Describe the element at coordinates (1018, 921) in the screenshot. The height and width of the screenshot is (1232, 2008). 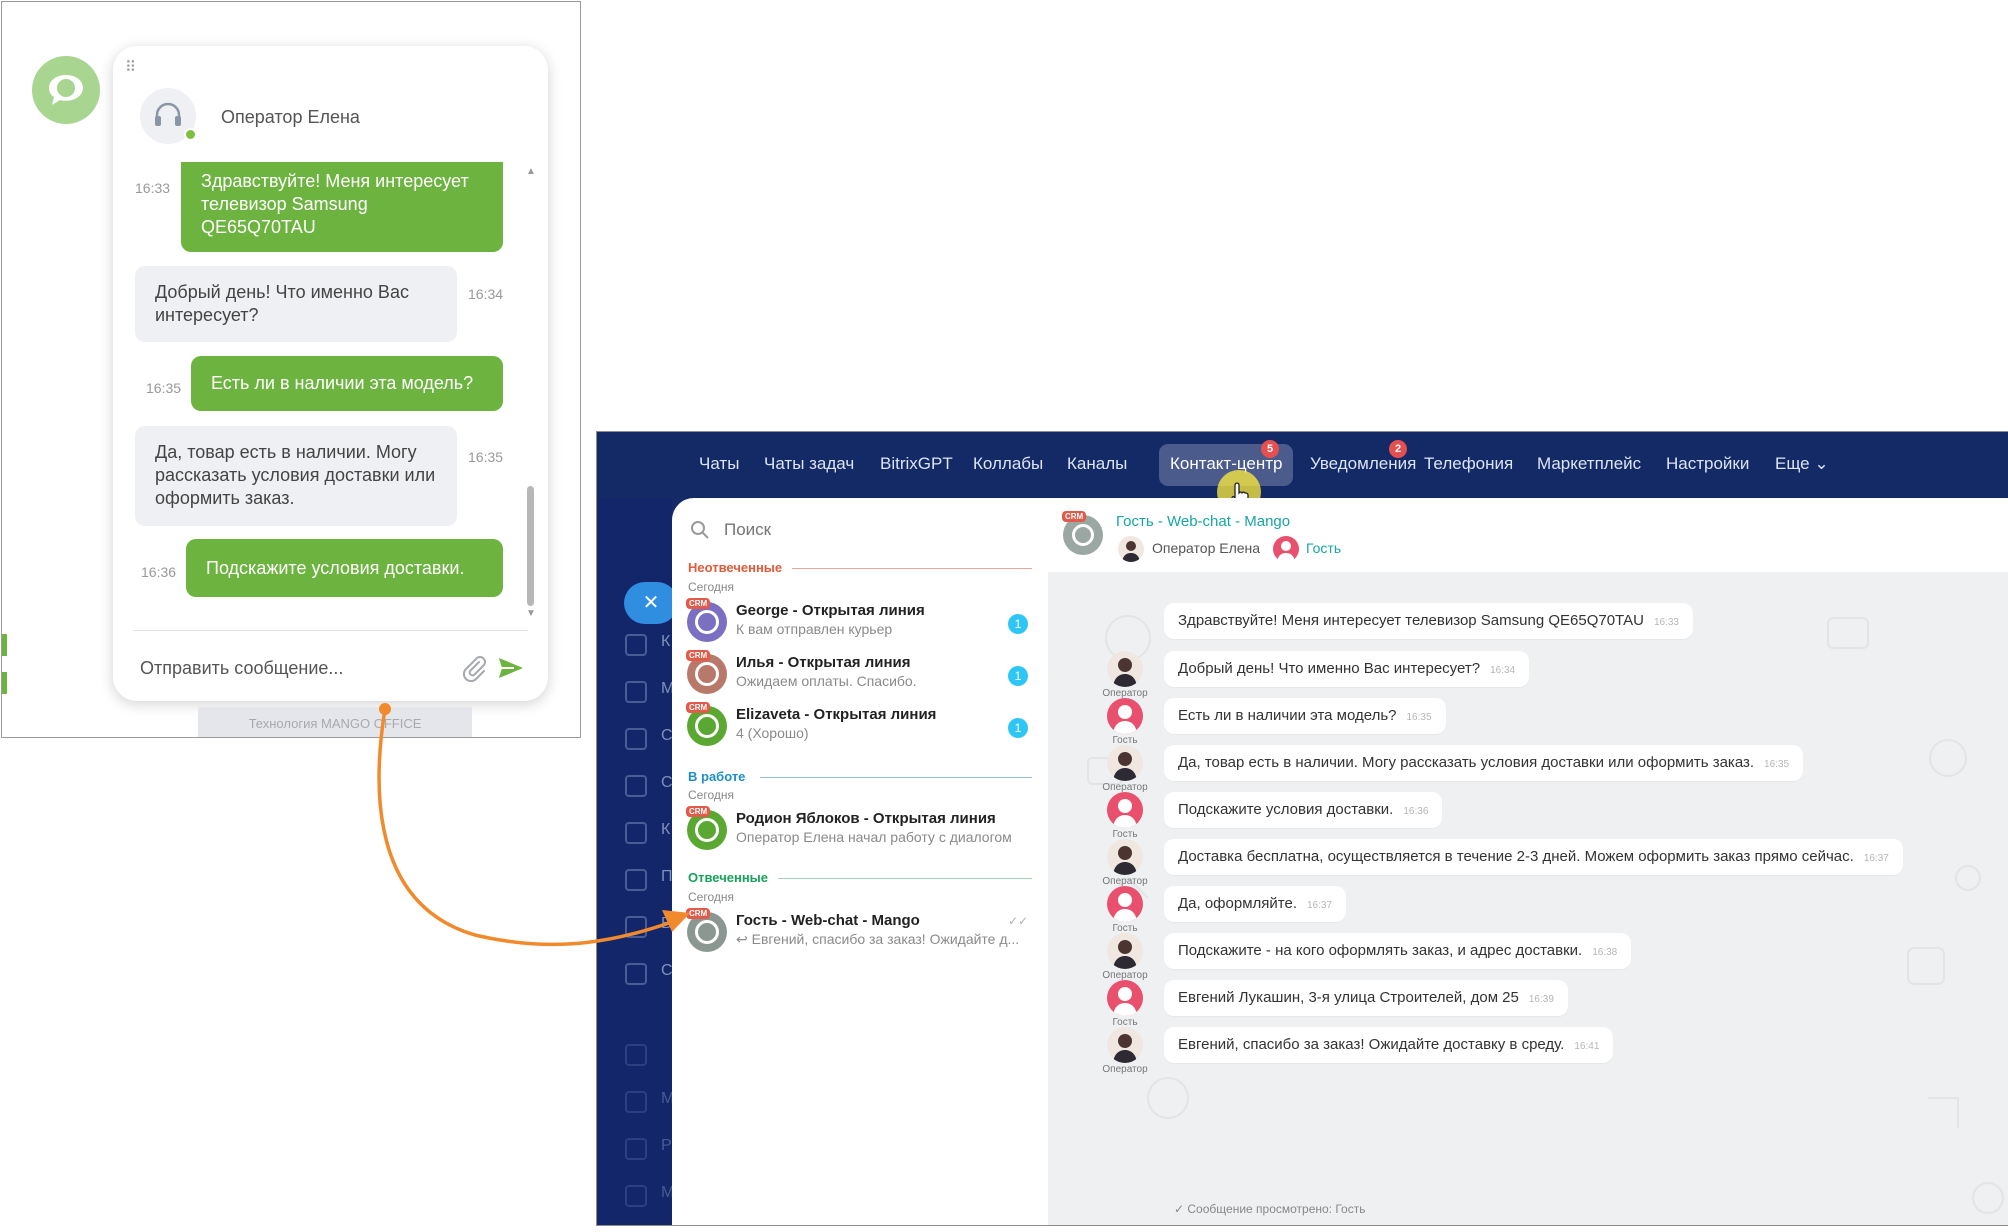
I see `read-check-icon: ✓✓` at that location.